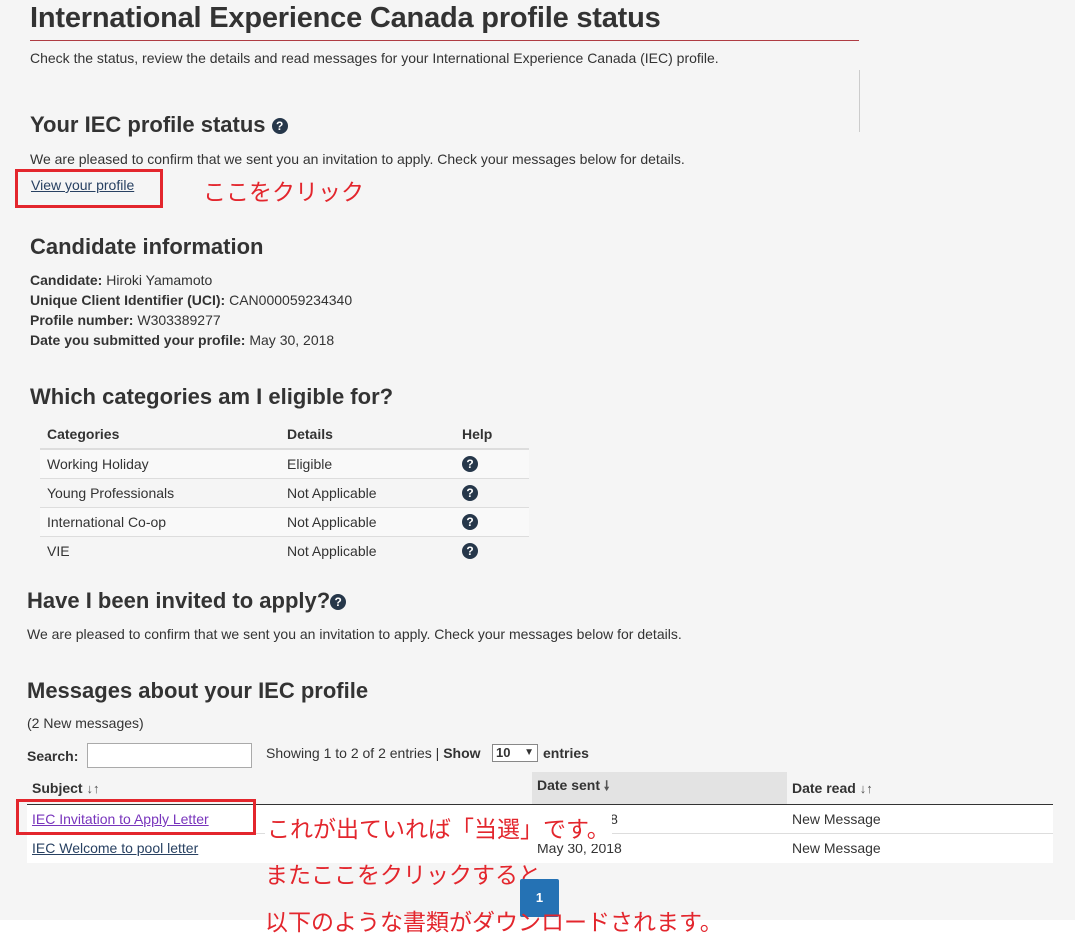 This screenshot has width=1075, height=941. What do you see at coordinates (494, 923) in the screenshot?
I see `annotation-line-3: 以下のような書類がダウンロードされます。` at bounding box center [494, 923].